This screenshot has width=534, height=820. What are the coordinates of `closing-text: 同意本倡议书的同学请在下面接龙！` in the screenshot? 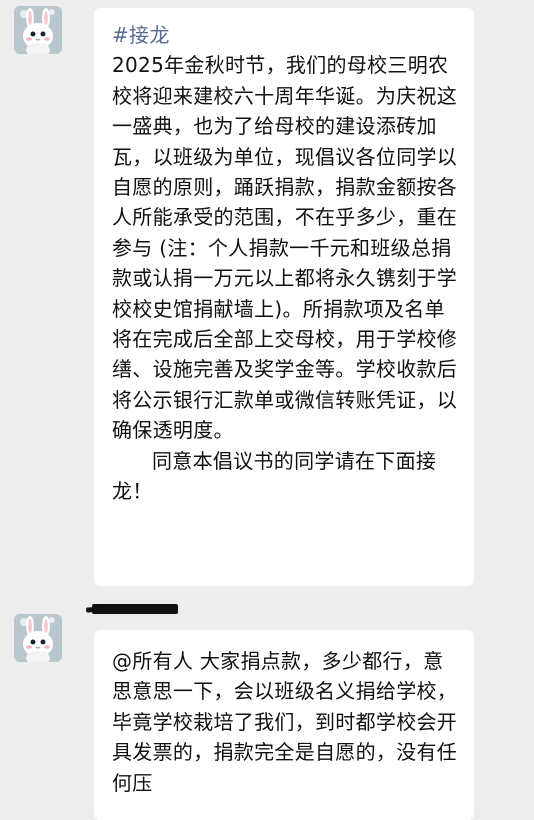 It's located at (274, 476).